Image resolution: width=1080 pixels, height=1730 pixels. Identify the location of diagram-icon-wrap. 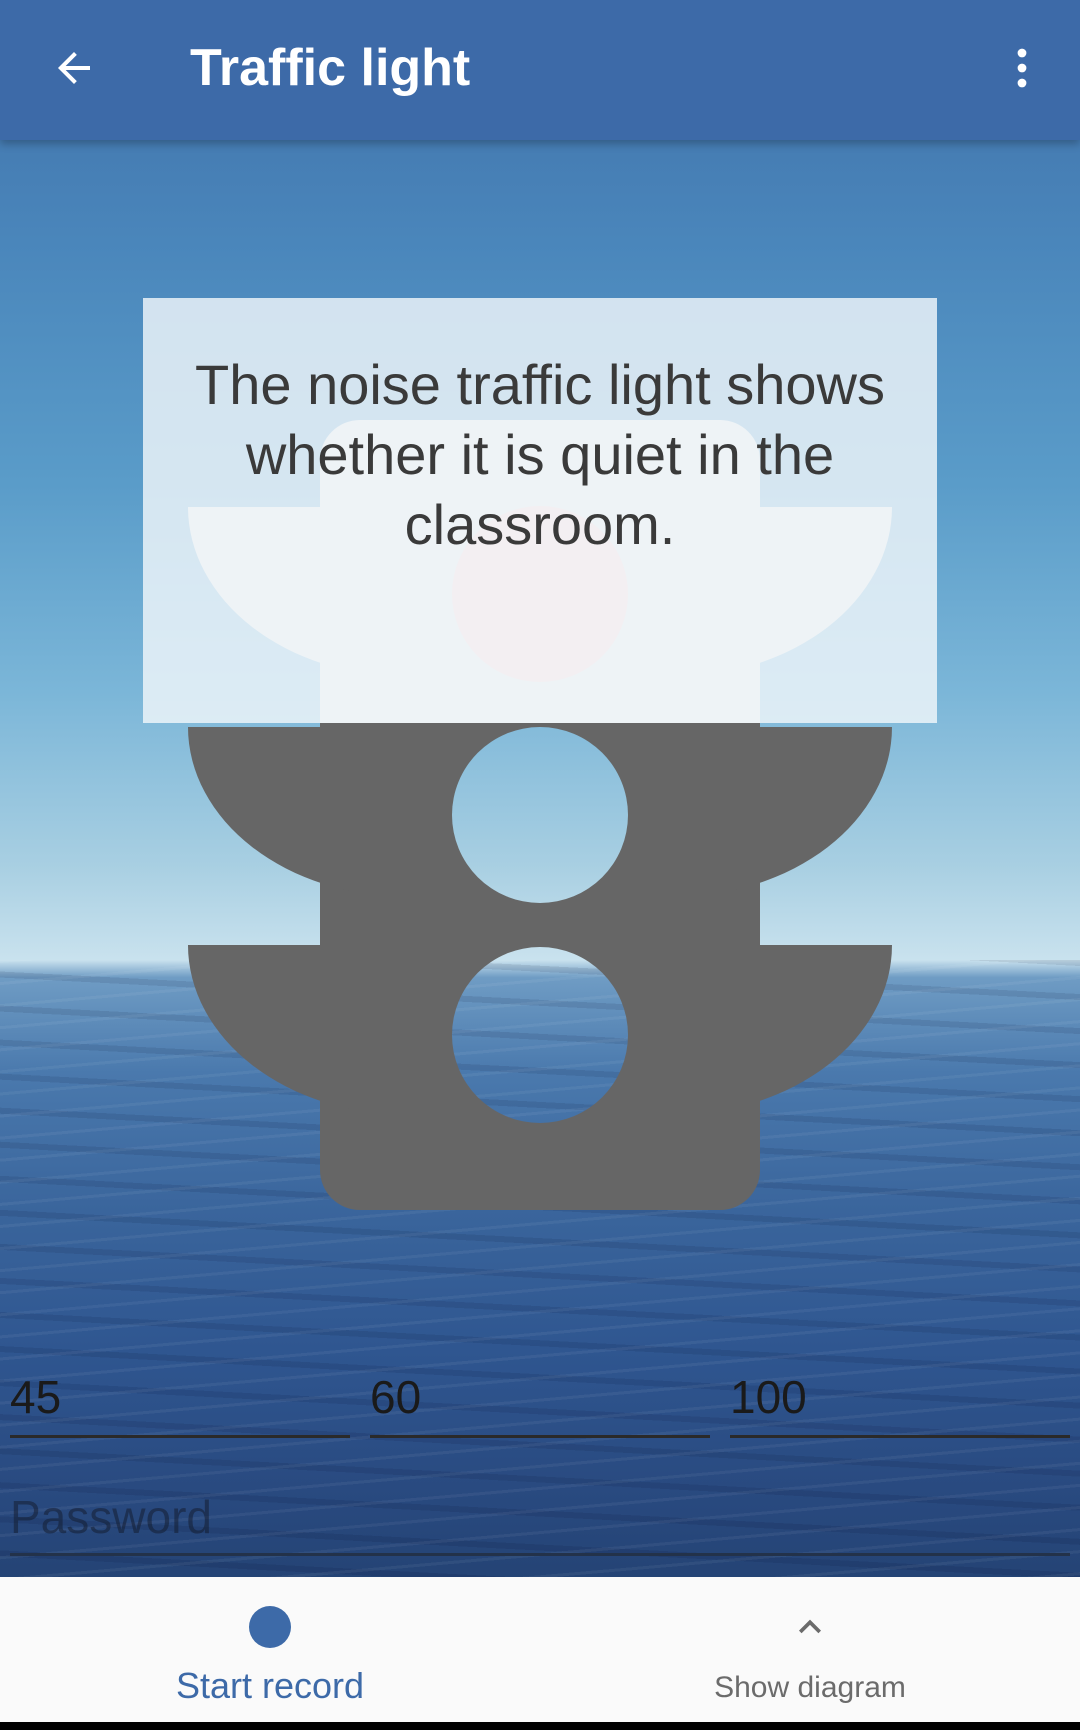
(810, 1627).